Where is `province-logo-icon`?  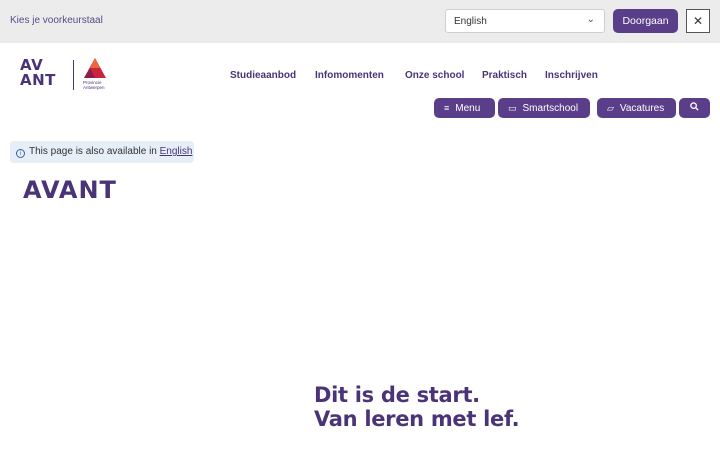
province-logo-icon is located at coordinates (95, 68).